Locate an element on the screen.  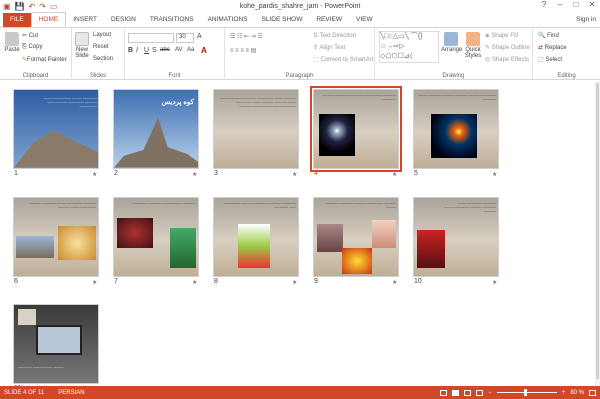
minimize-button: – is located at coordinates (560, 4).